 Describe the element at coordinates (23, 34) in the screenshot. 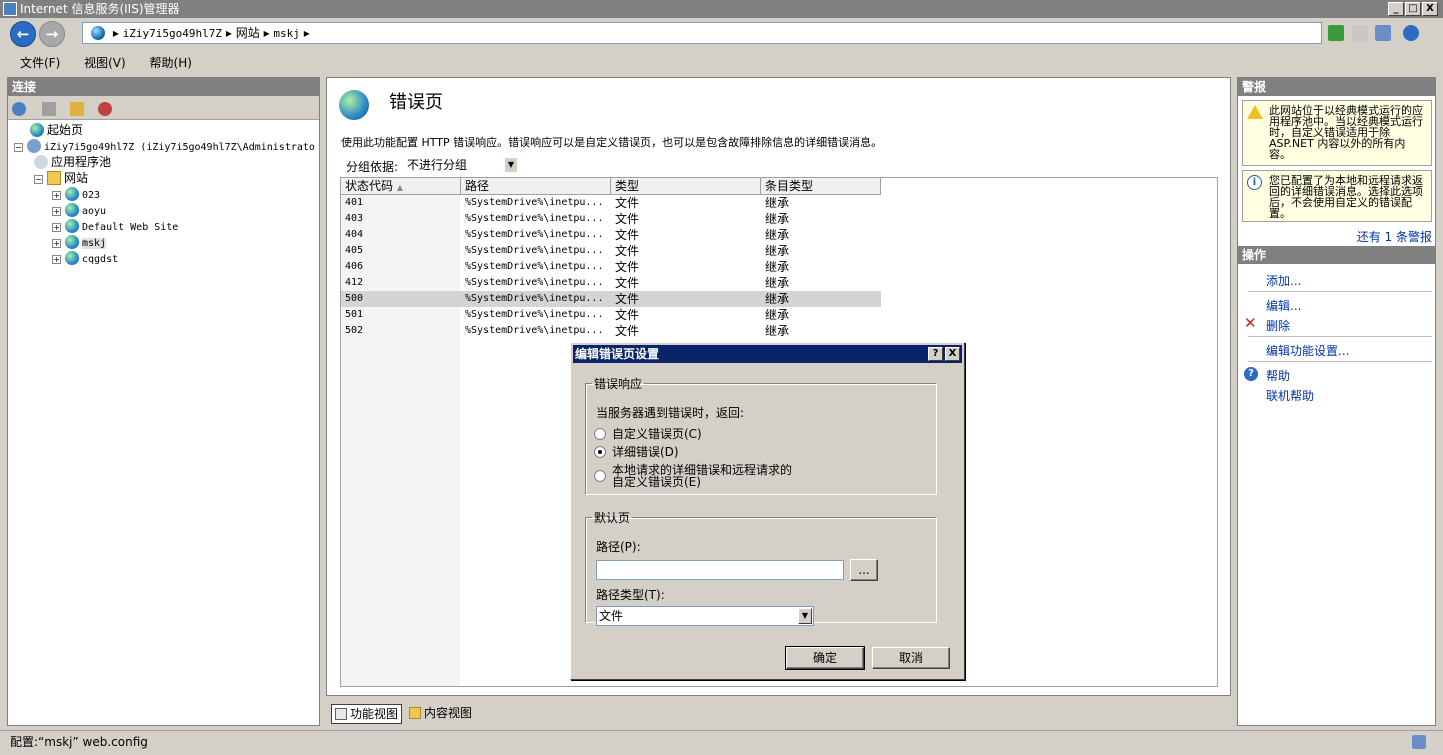

I see `back-arrow-icon: ←` at that location.